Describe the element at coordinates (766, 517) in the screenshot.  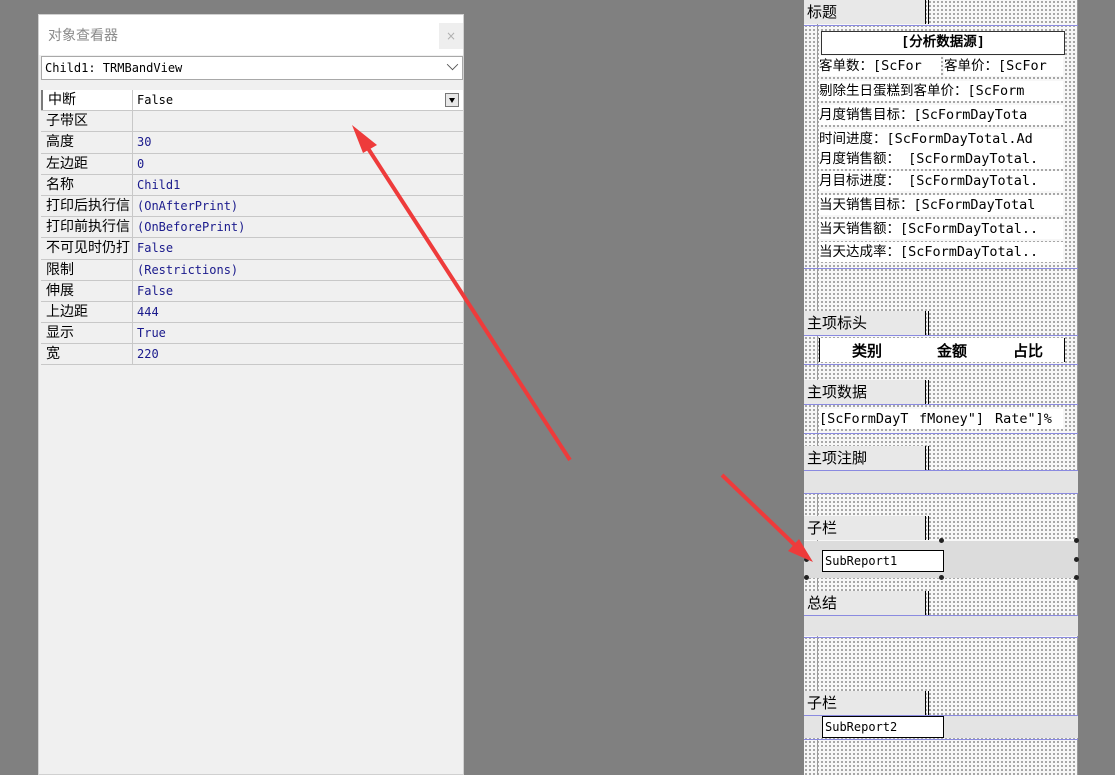
I see `arrow-to-subreport` at that location.